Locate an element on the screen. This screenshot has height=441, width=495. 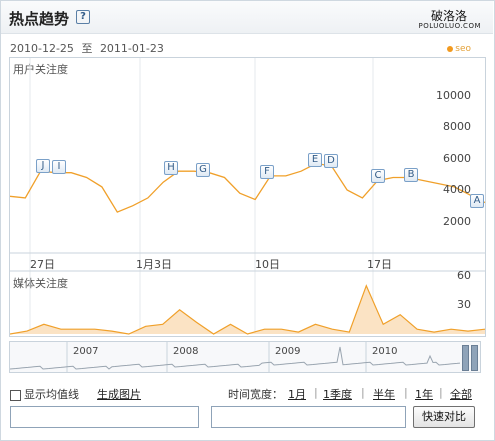
range-1-month: 1月 is located at coordinates (297, 394).